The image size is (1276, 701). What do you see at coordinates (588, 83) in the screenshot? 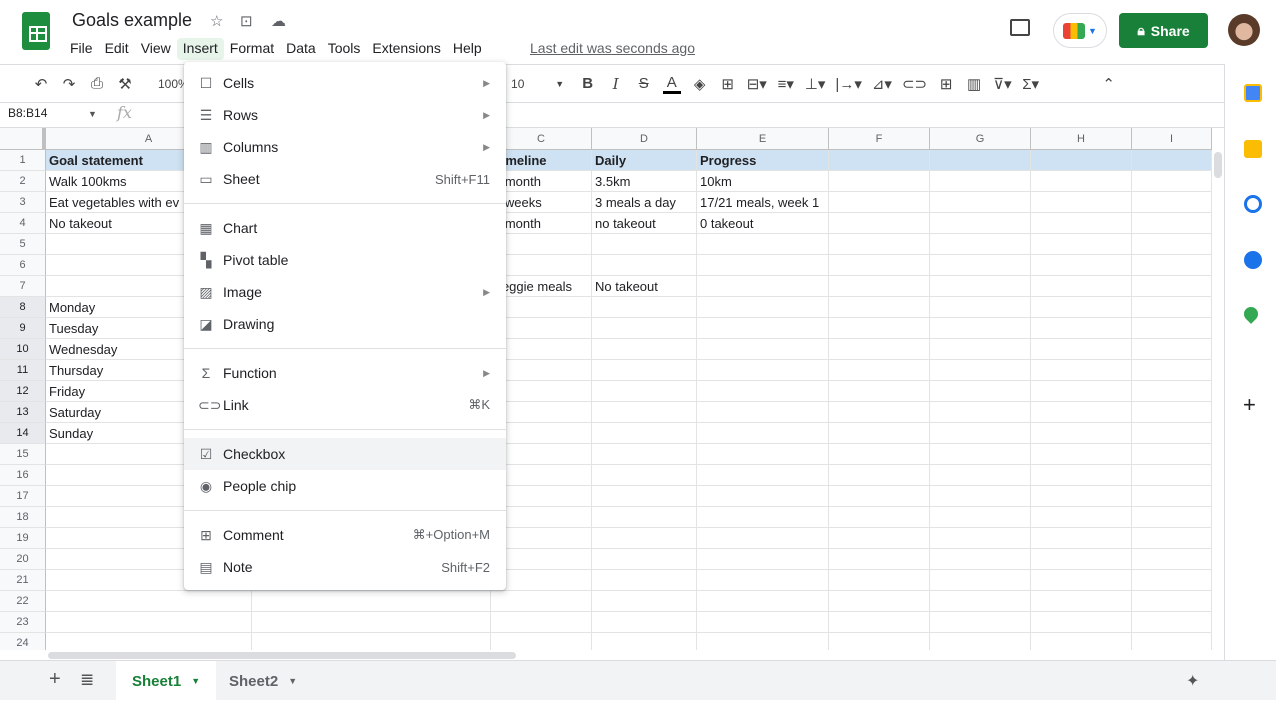
I see `bold-icon: B` at bounding box center [588, 83].